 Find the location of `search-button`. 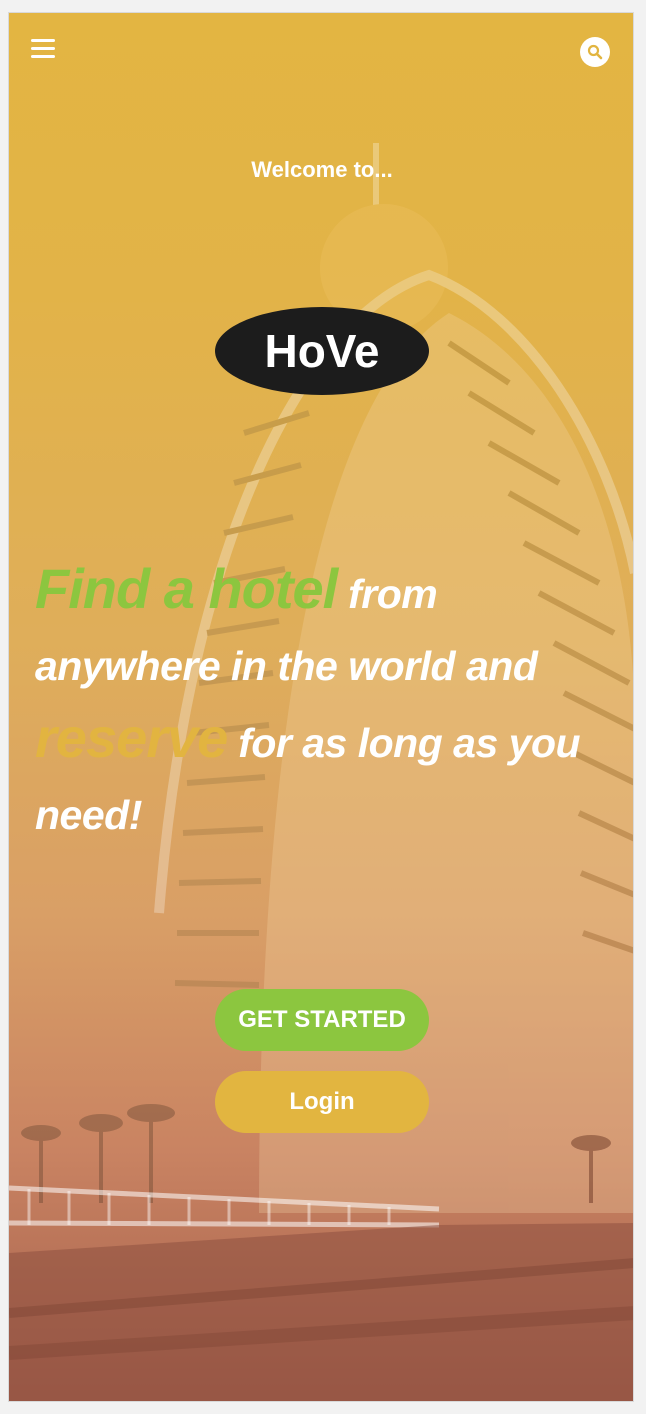

search-button is located at coordinates (595, 52).